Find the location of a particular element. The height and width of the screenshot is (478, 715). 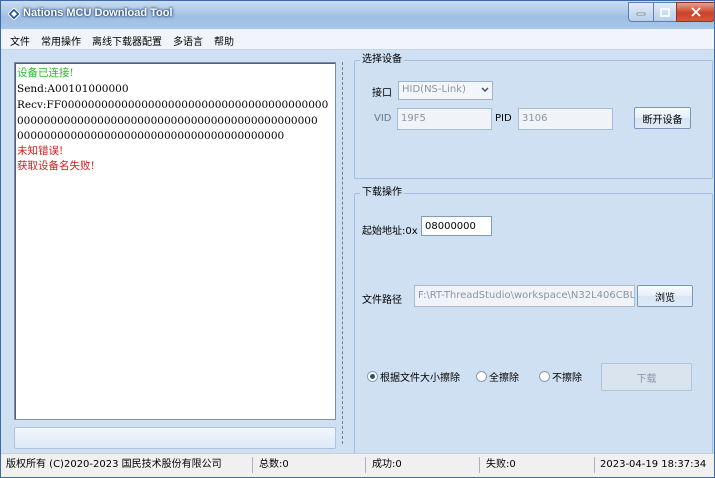

download-button: 下载 is located at coordinates (646, 377).